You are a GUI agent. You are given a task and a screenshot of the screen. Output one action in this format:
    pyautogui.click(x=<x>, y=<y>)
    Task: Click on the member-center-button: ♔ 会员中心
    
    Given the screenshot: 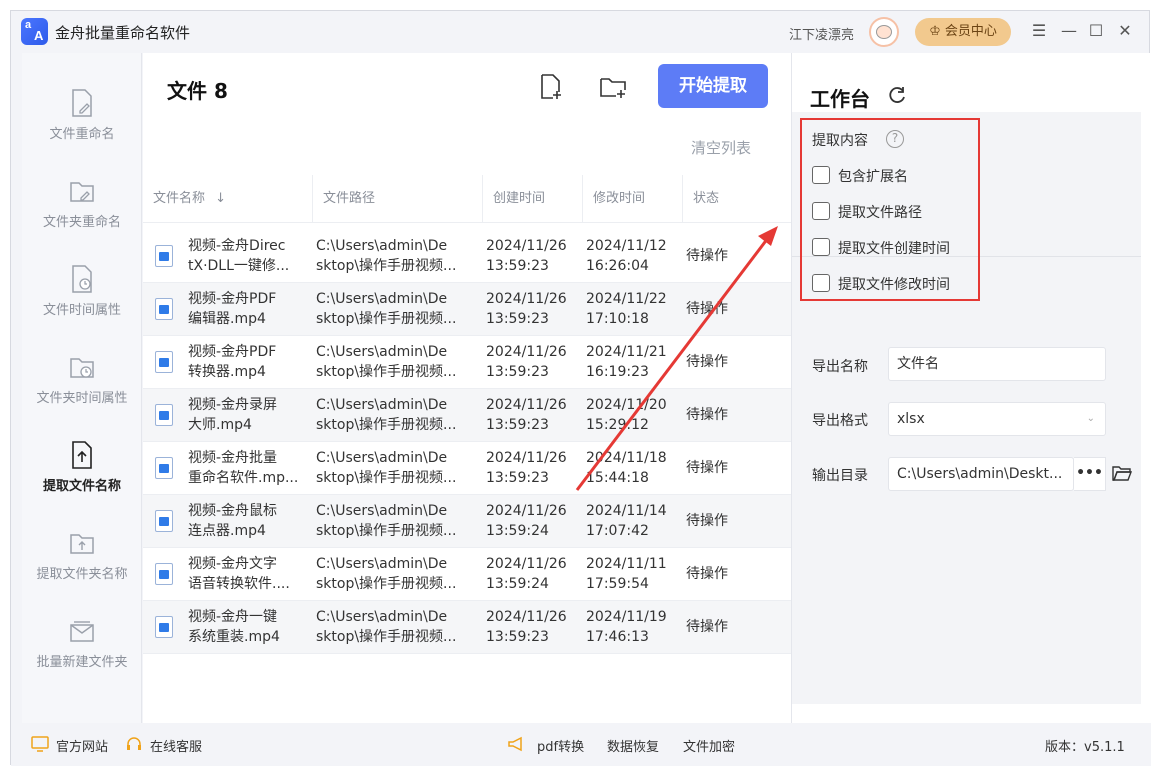 What is the action you would take?
    pyautogui.click(x=963, y=32)
    